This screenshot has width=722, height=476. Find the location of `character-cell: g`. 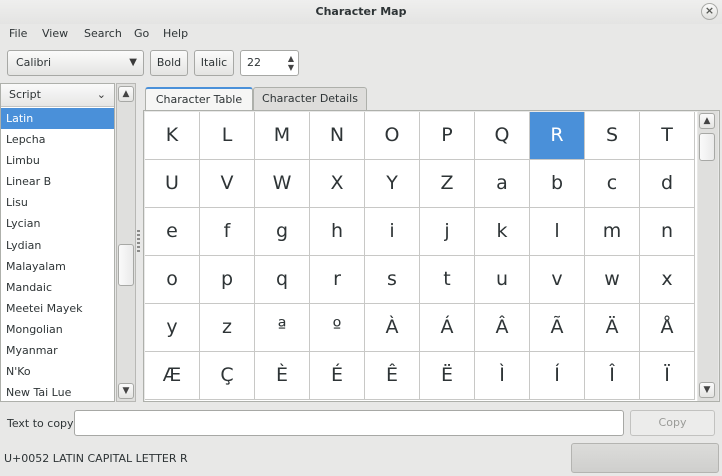

character-cell: g is located at coordinates (282, 232).